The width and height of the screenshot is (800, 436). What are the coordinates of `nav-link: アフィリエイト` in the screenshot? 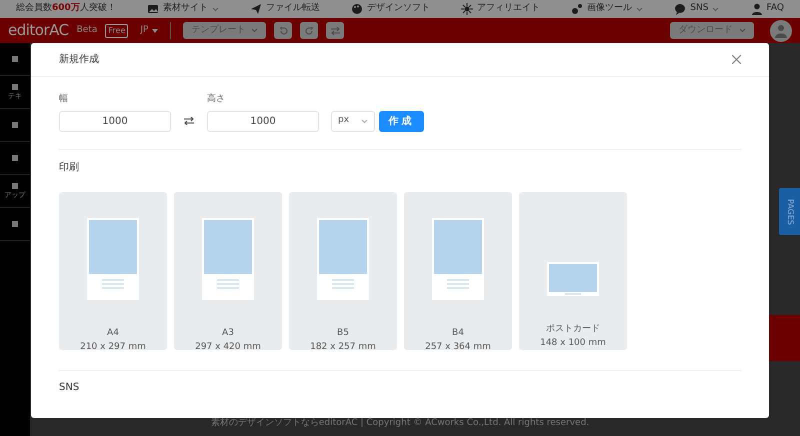 It's located at (508, 9).